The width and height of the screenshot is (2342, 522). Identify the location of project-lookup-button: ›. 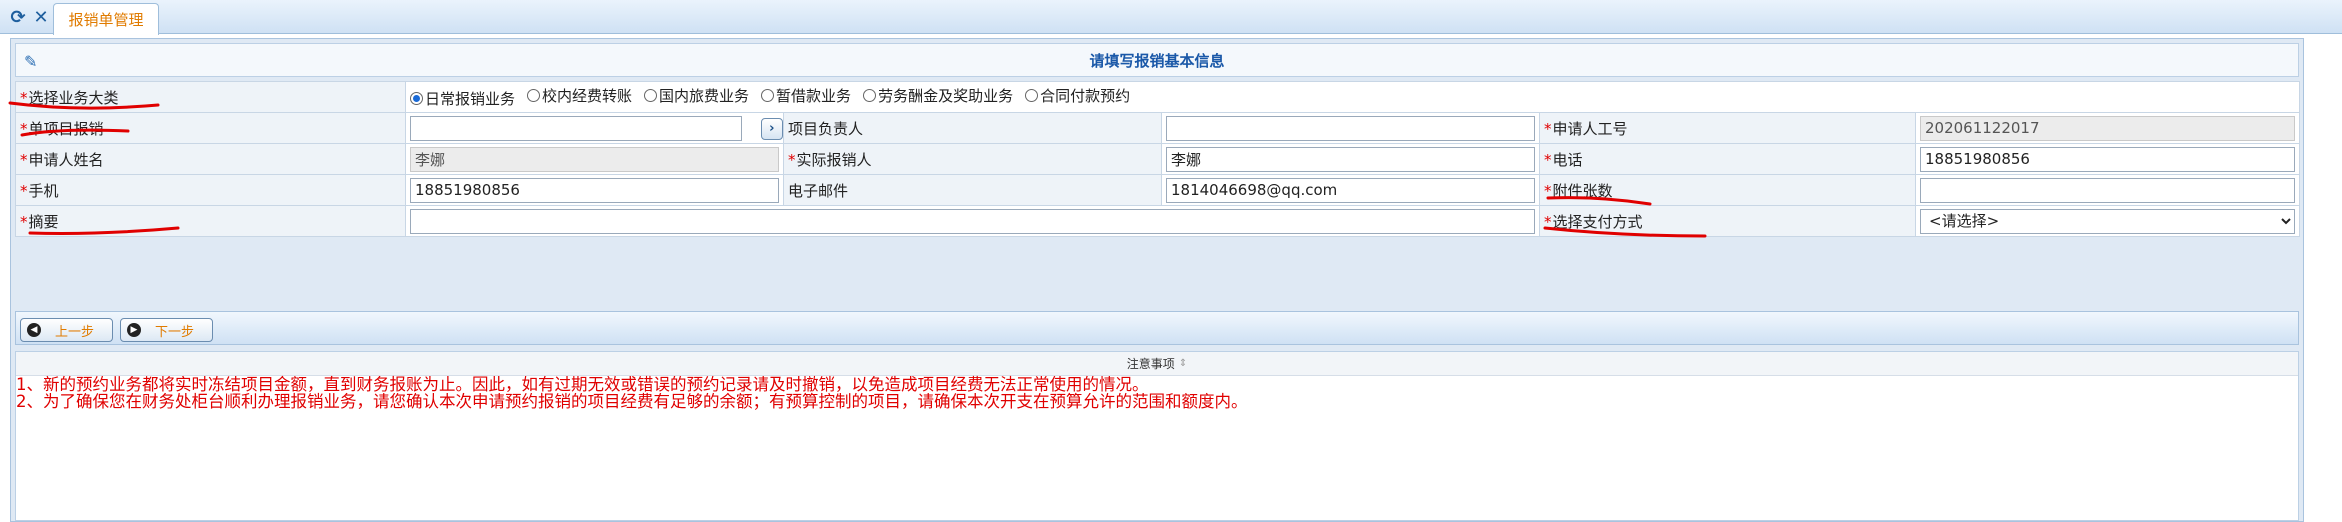
(771, 128).